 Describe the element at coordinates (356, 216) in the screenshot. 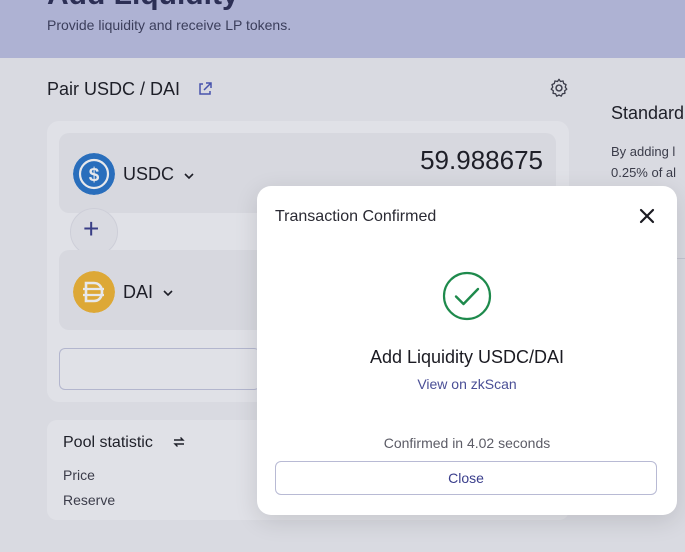

I see `modal-title: Transaction Confirmed` at that location.